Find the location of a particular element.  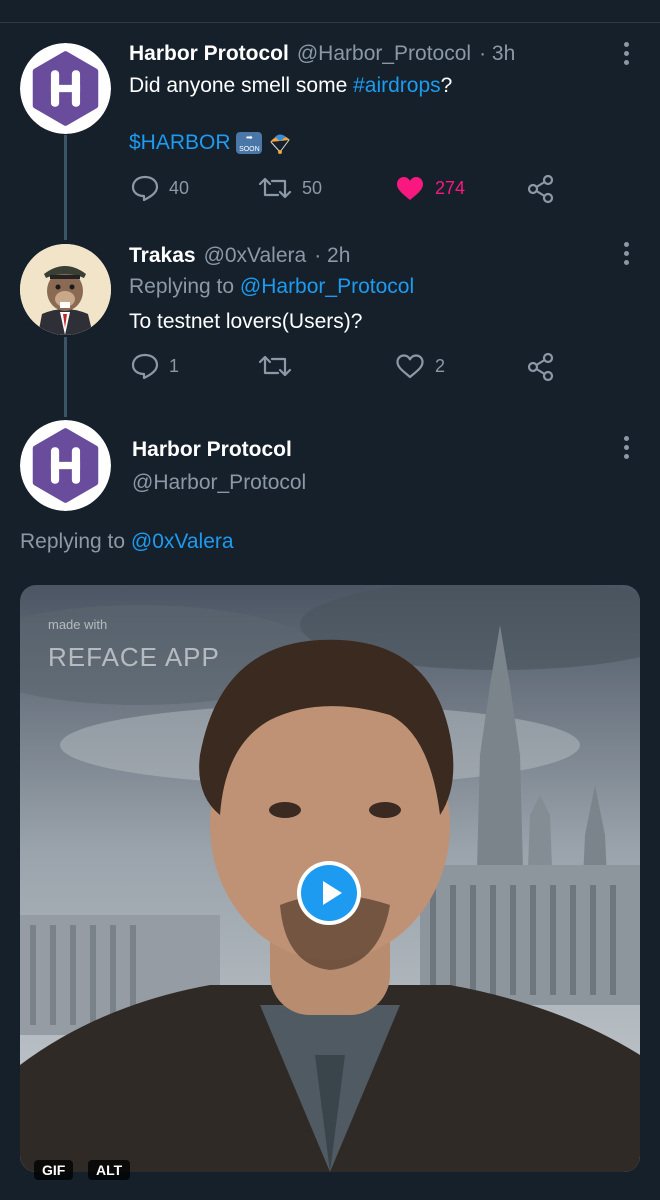

play-icon is located at coordinates (329, 893).